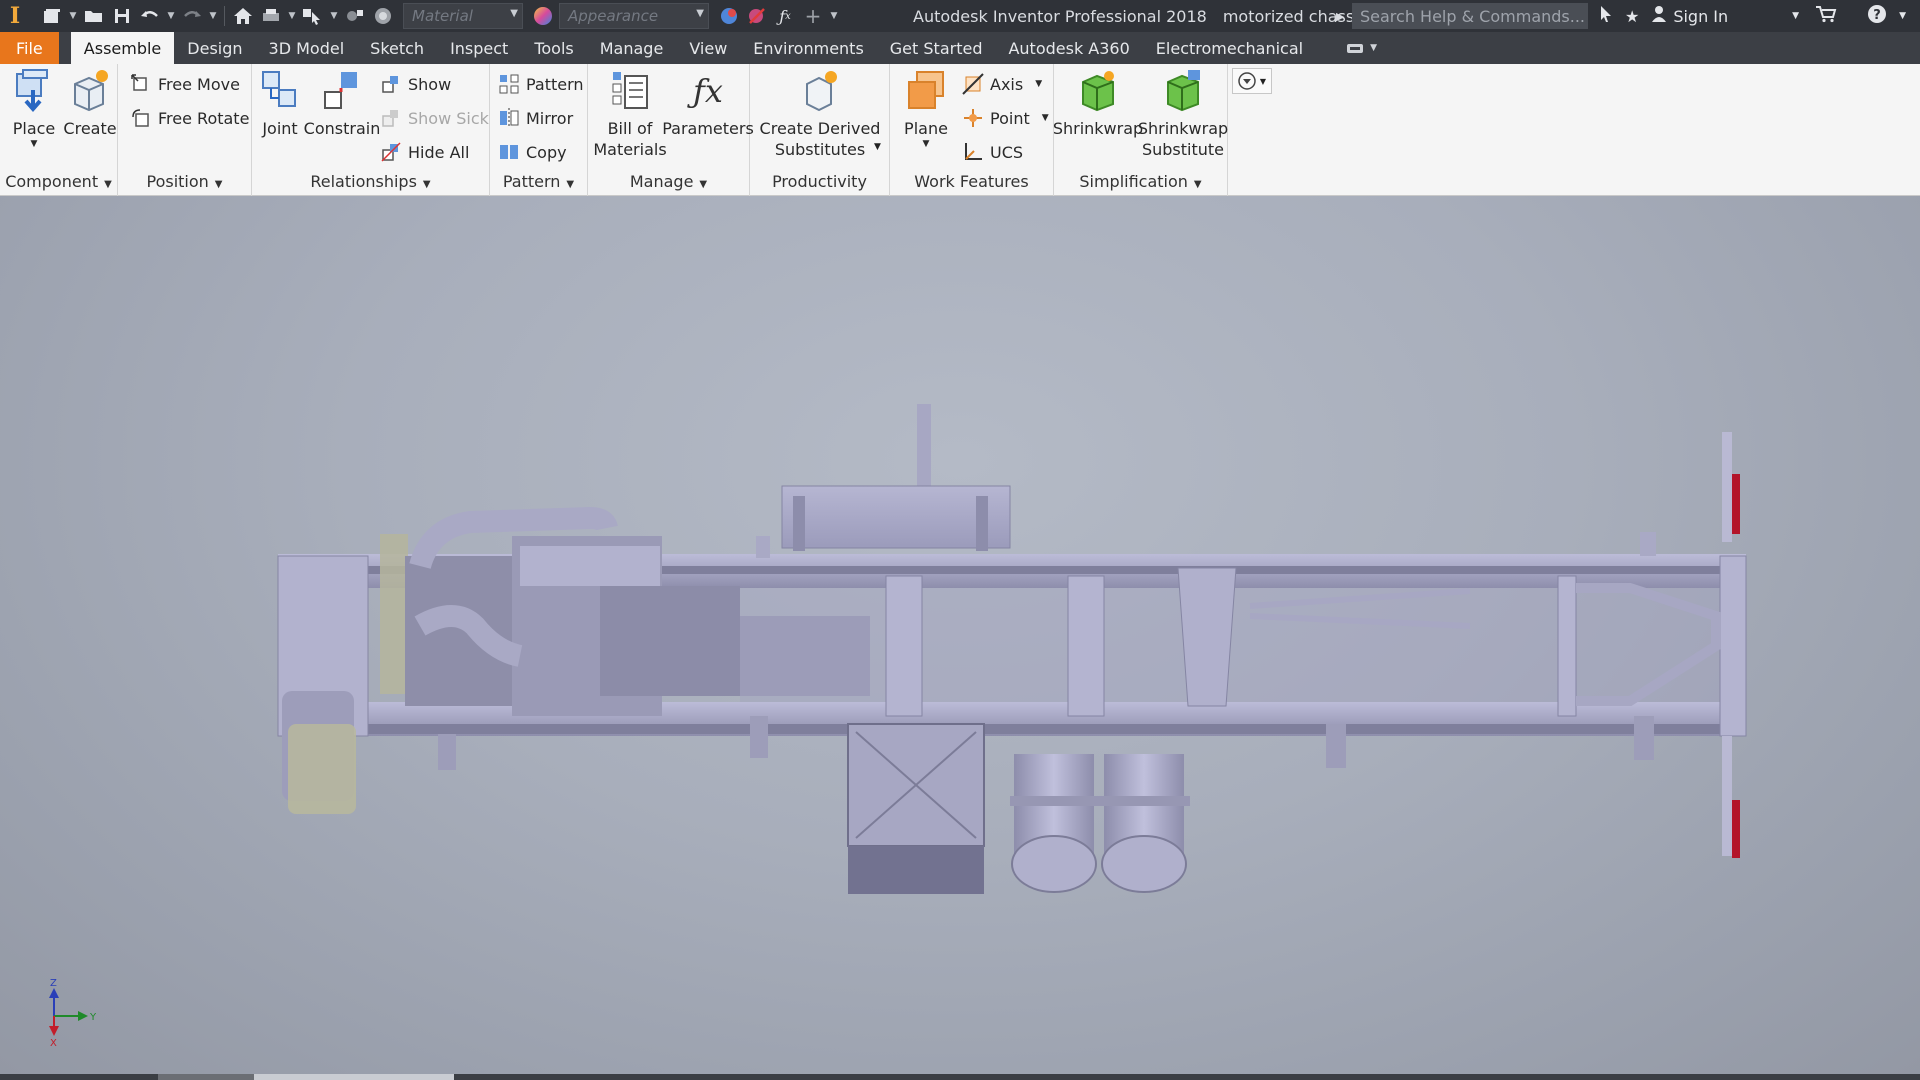 The image size is (1920, 1080). I want to click on select-filter-icon, so click(313, 16).